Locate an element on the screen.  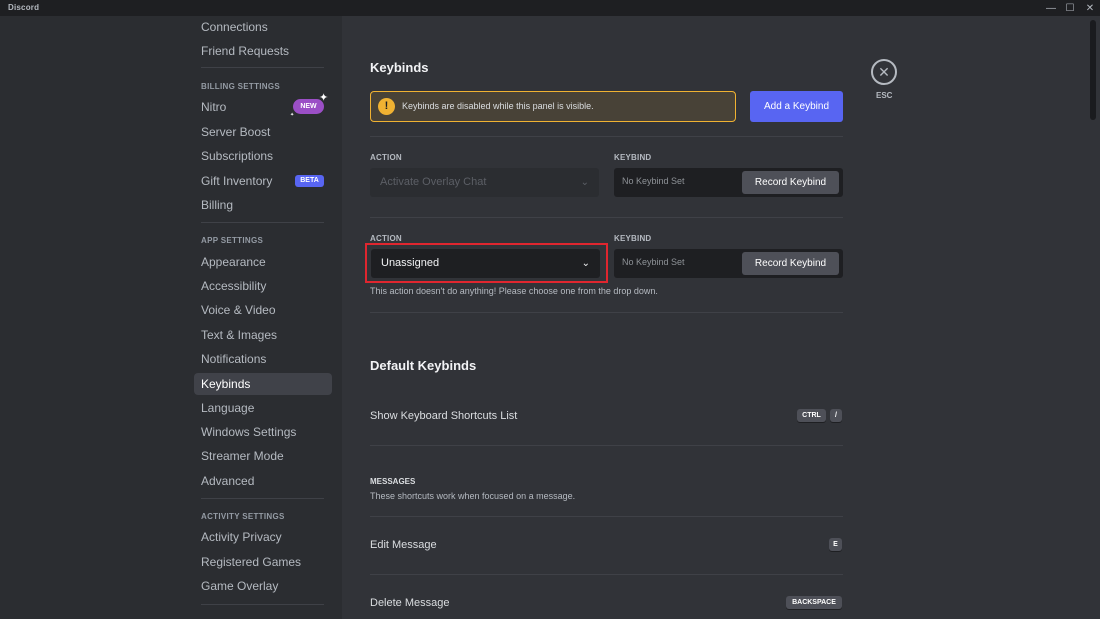
sidebar-header-activity: ACTIVITY SETTINGS is located at coordinates (243, 516).